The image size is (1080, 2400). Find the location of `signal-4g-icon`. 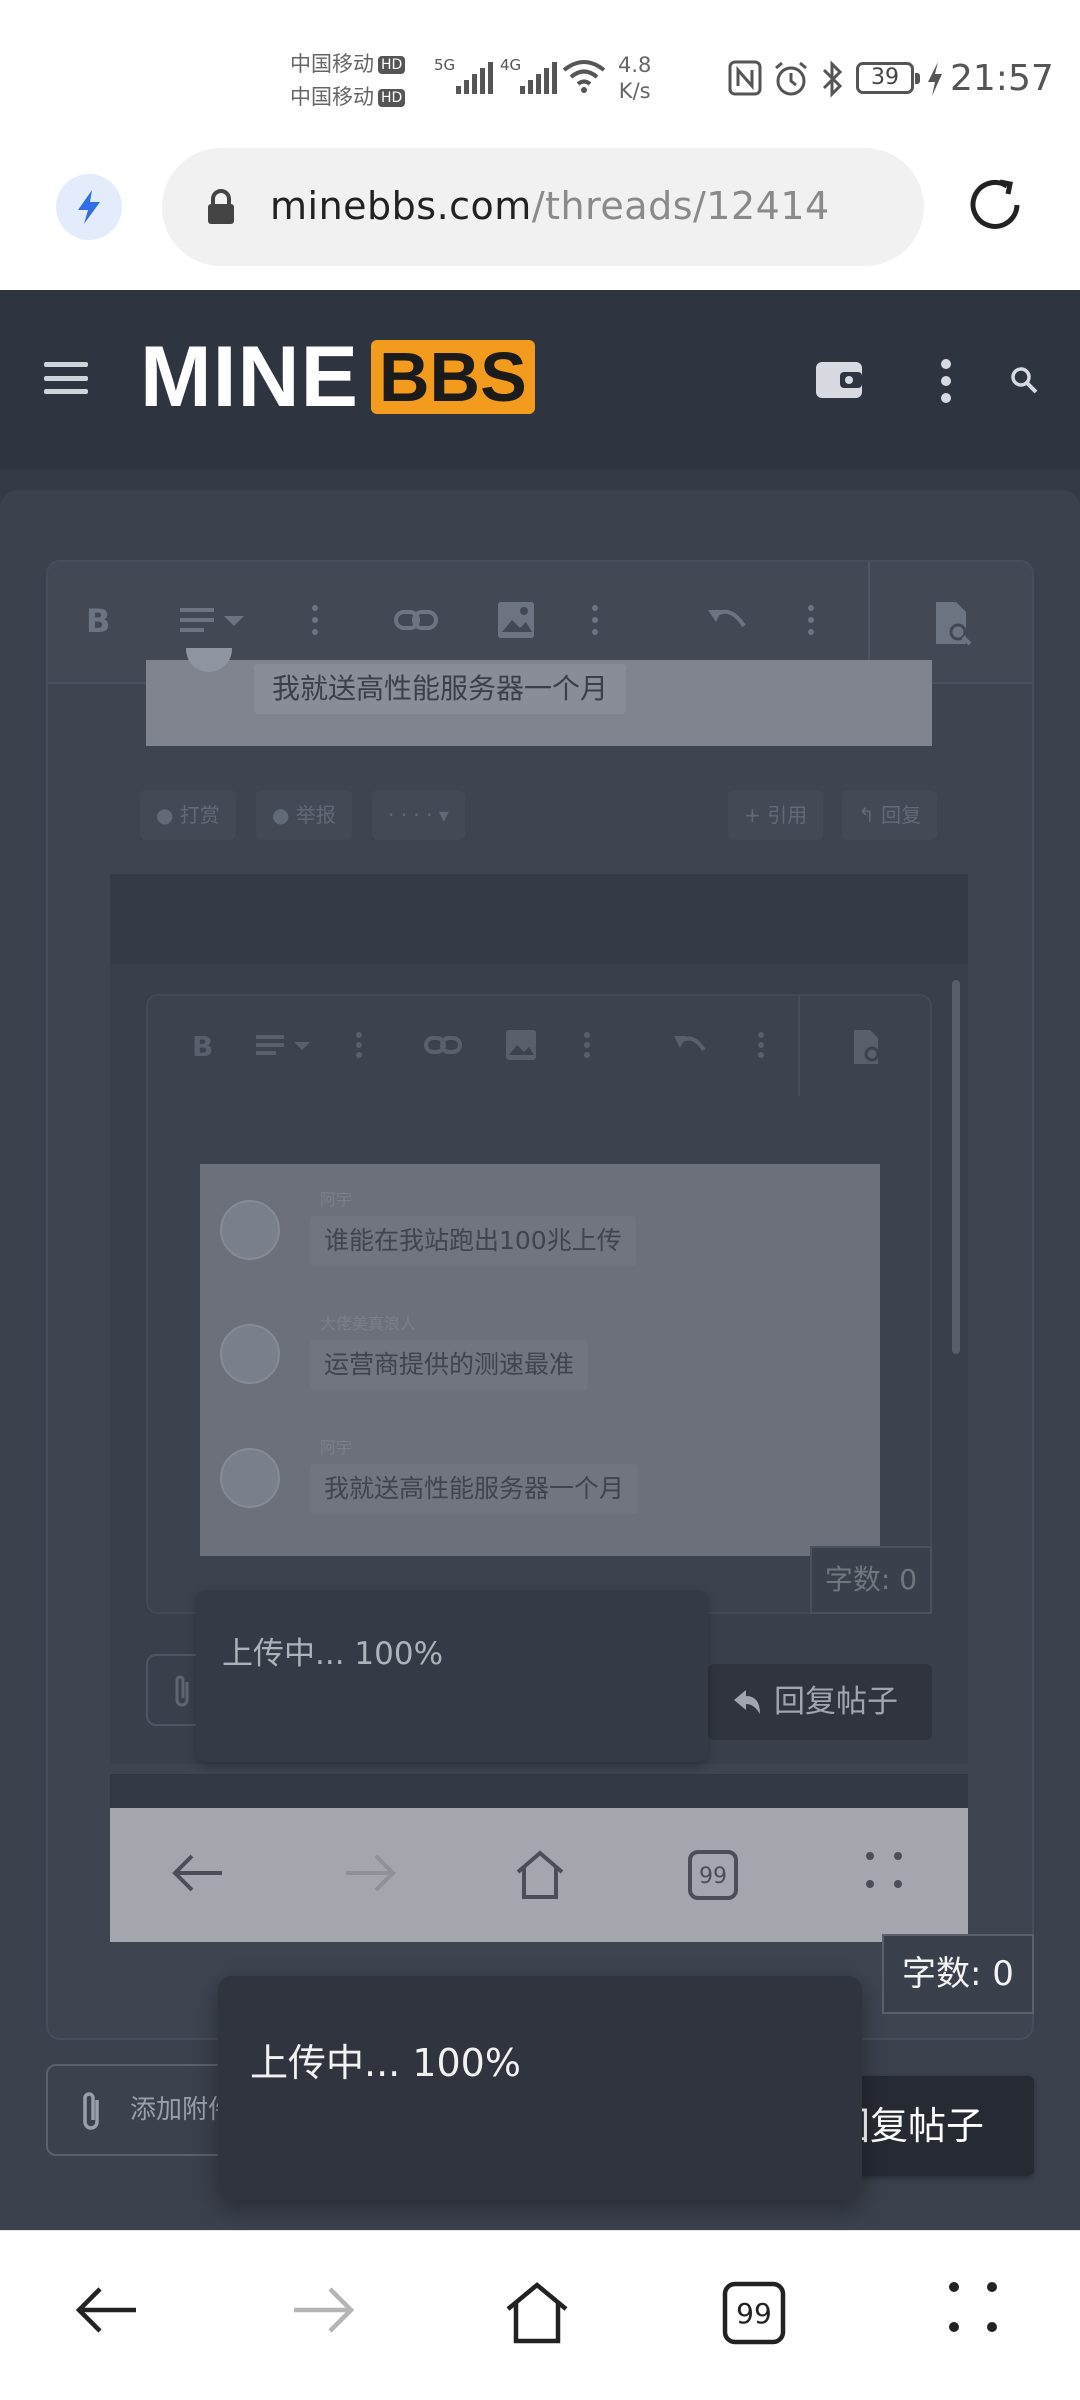

signal-4g-icon is located at coordinates (538, 77).